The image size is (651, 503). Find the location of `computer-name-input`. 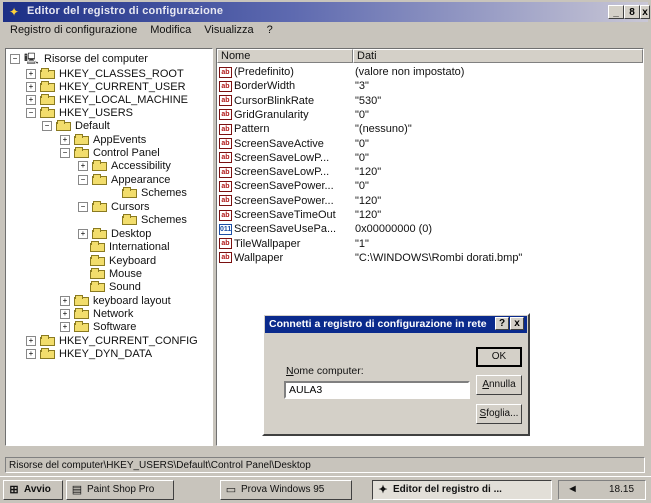

computer-name-input is located at coordinates (377, 390).